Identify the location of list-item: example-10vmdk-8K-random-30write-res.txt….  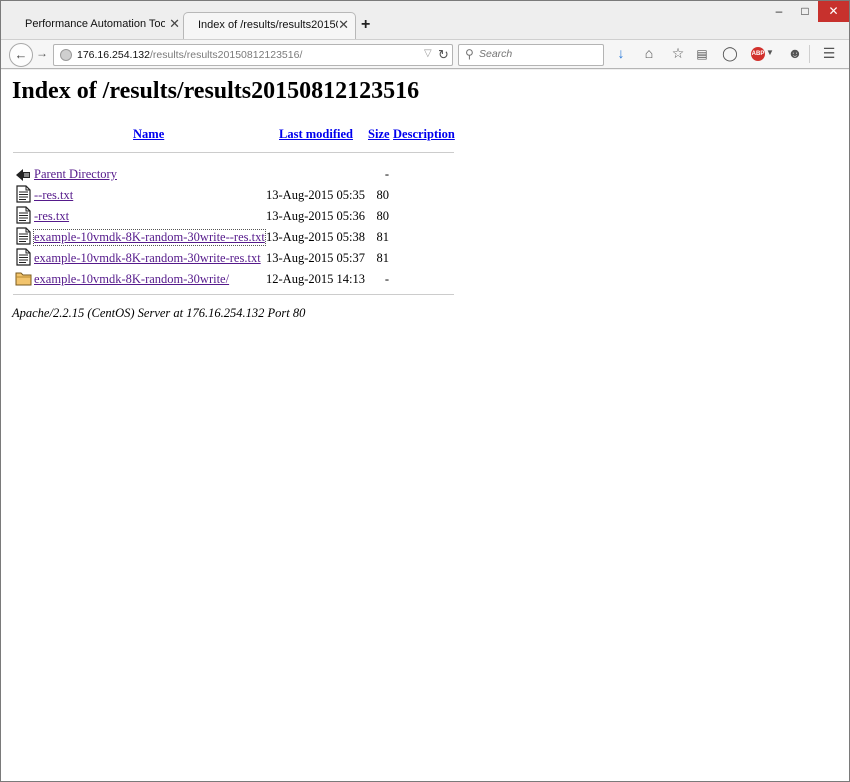
(236, 258).